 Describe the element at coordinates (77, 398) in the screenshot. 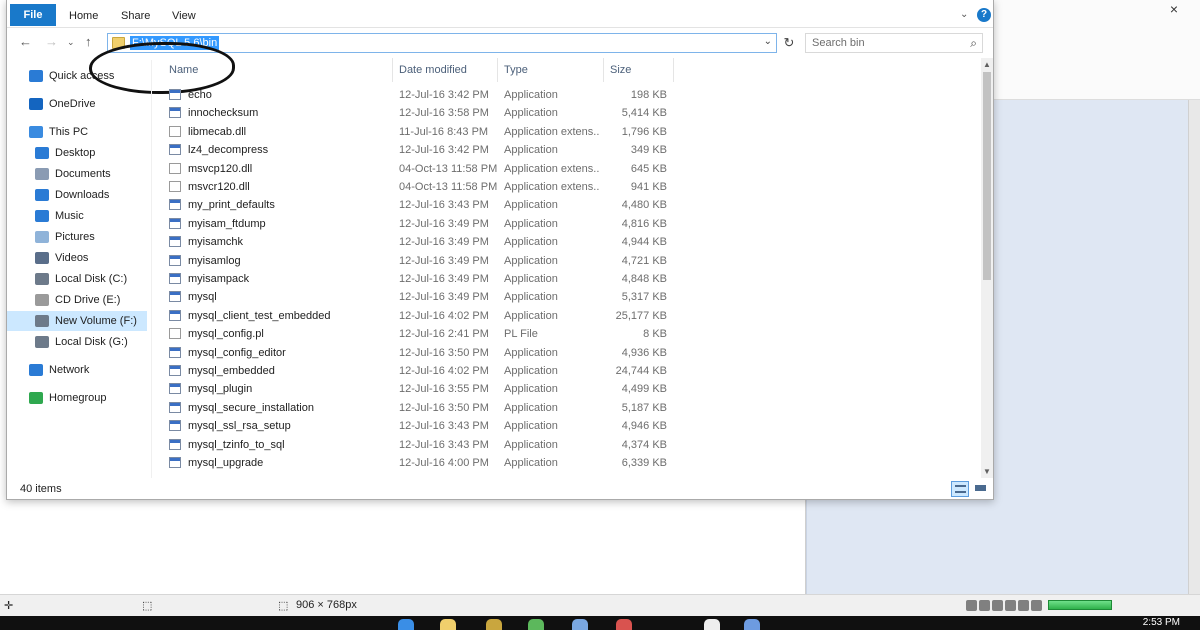

I see `sidebar-item-homegroup: Homegroup` at that location.